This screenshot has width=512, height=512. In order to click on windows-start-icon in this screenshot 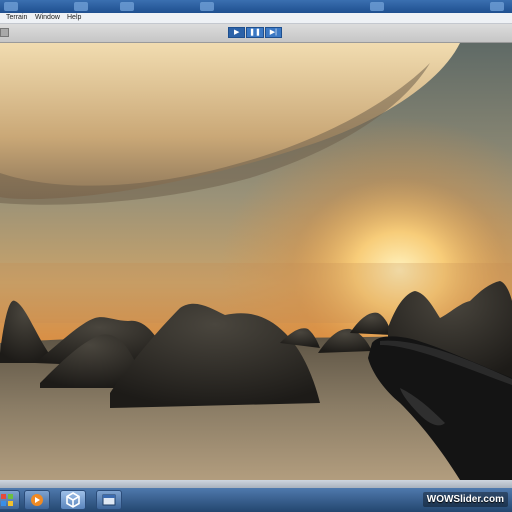, I will do `click(7, 500)`.